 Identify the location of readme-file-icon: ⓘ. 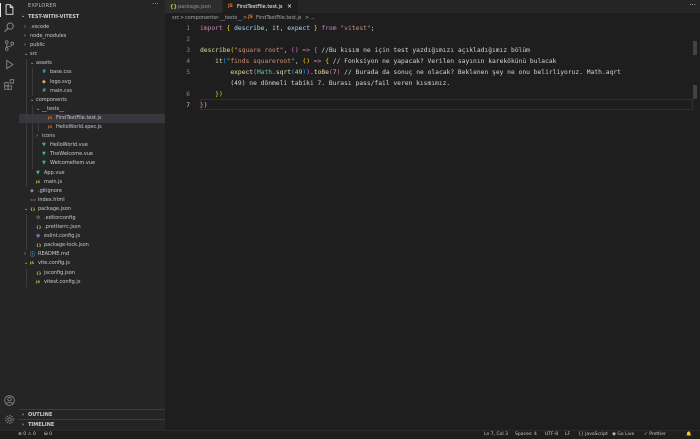
(33, 255).